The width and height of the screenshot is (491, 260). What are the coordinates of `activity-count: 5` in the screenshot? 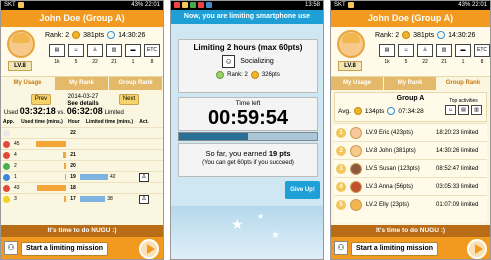 It's located at (406, 62).